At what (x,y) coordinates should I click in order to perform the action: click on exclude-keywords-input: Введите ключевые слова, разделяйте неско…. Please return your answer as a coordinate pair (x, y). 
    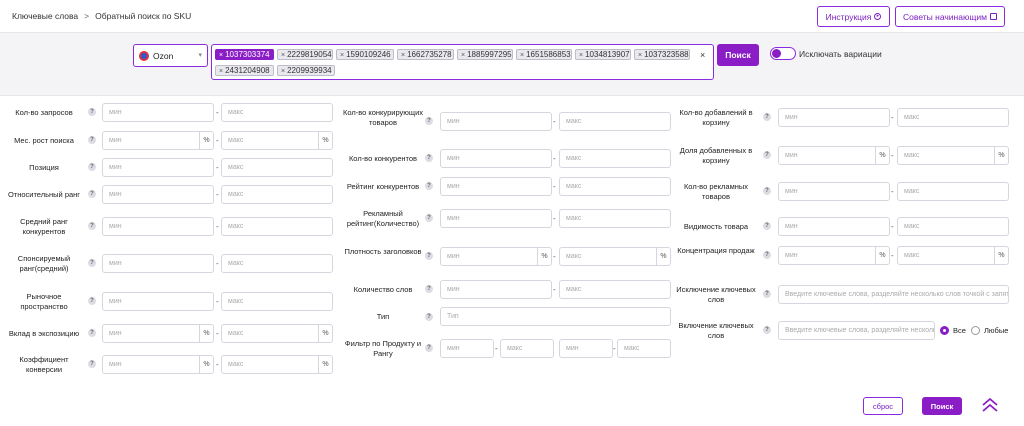
    Looking at the image, I should click on (893, 294).